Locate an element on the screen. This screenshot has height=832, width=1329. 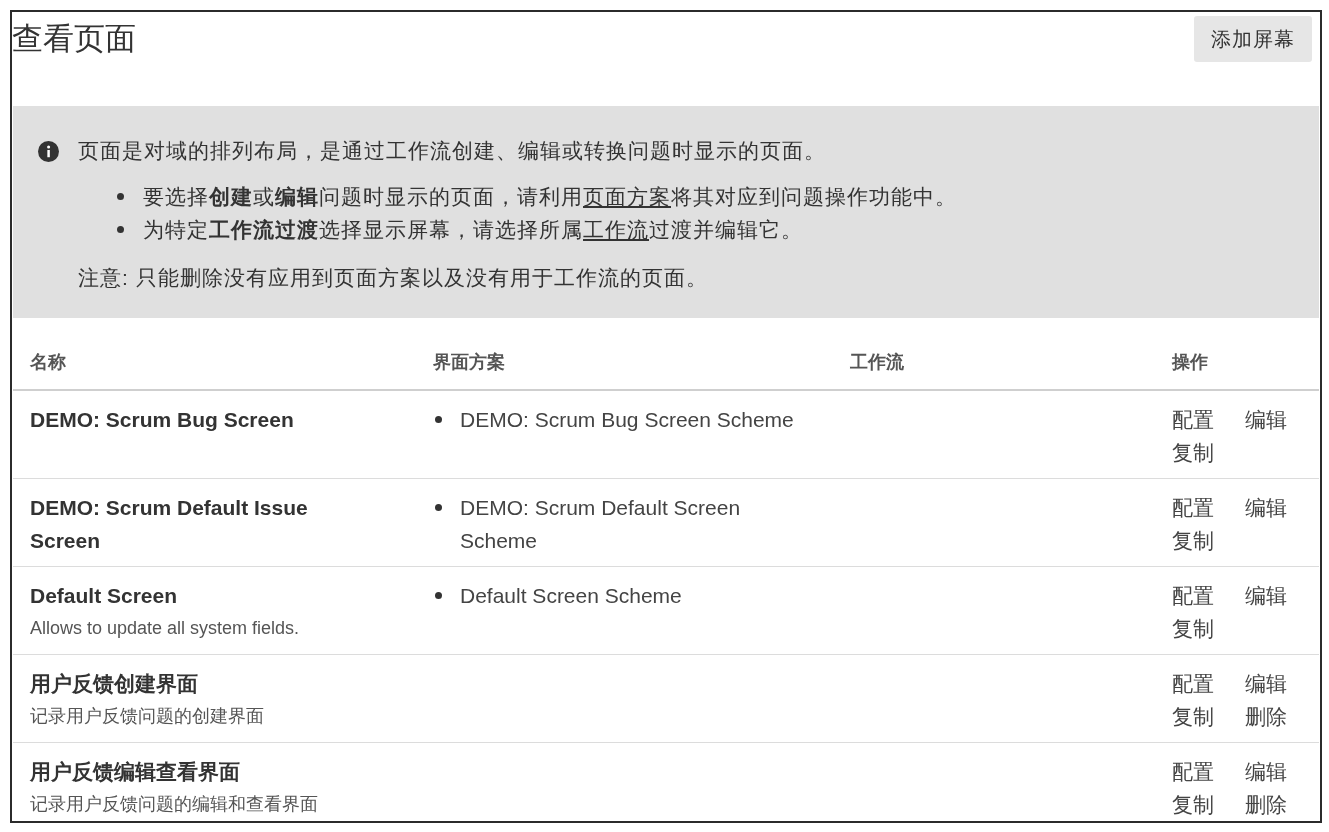
screen-name: DEMO: Scrum Bug Screen is located at coordinates (162, 420).